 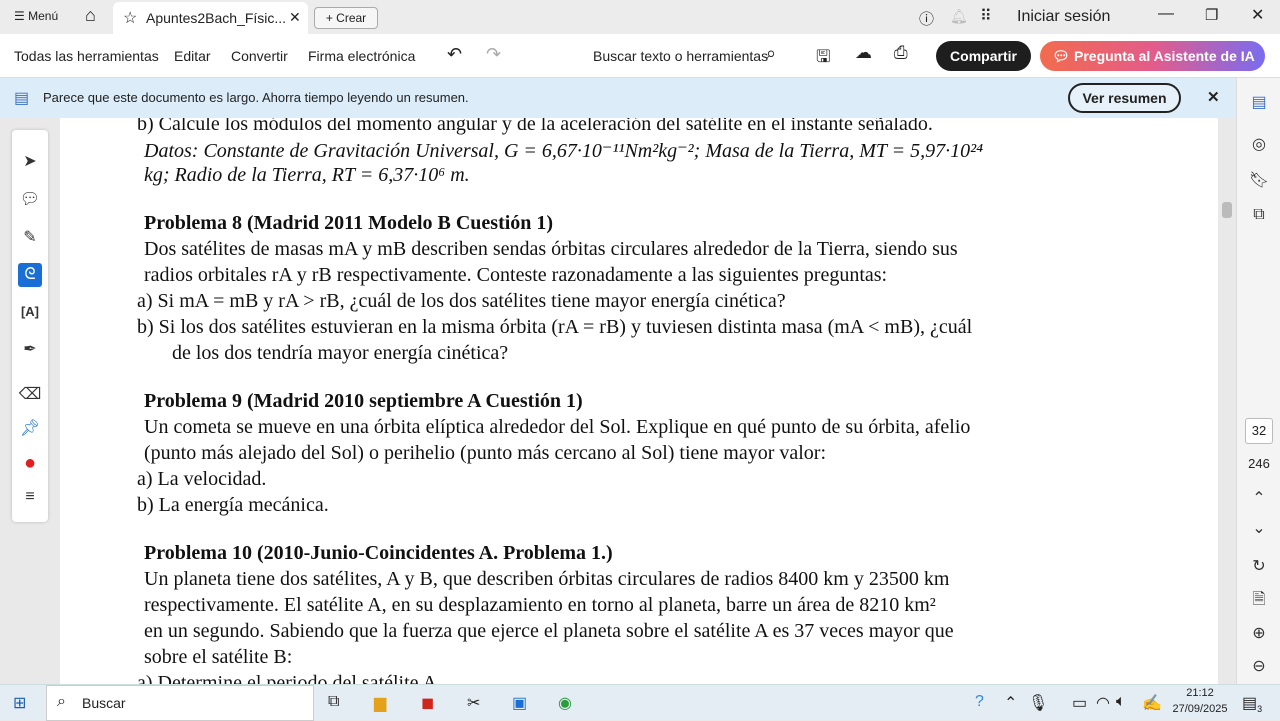 What do you see at coordinates (1152, 703) in the screenshot?
I see `pen-icon: ✍` at bounding box center [1152, 703].